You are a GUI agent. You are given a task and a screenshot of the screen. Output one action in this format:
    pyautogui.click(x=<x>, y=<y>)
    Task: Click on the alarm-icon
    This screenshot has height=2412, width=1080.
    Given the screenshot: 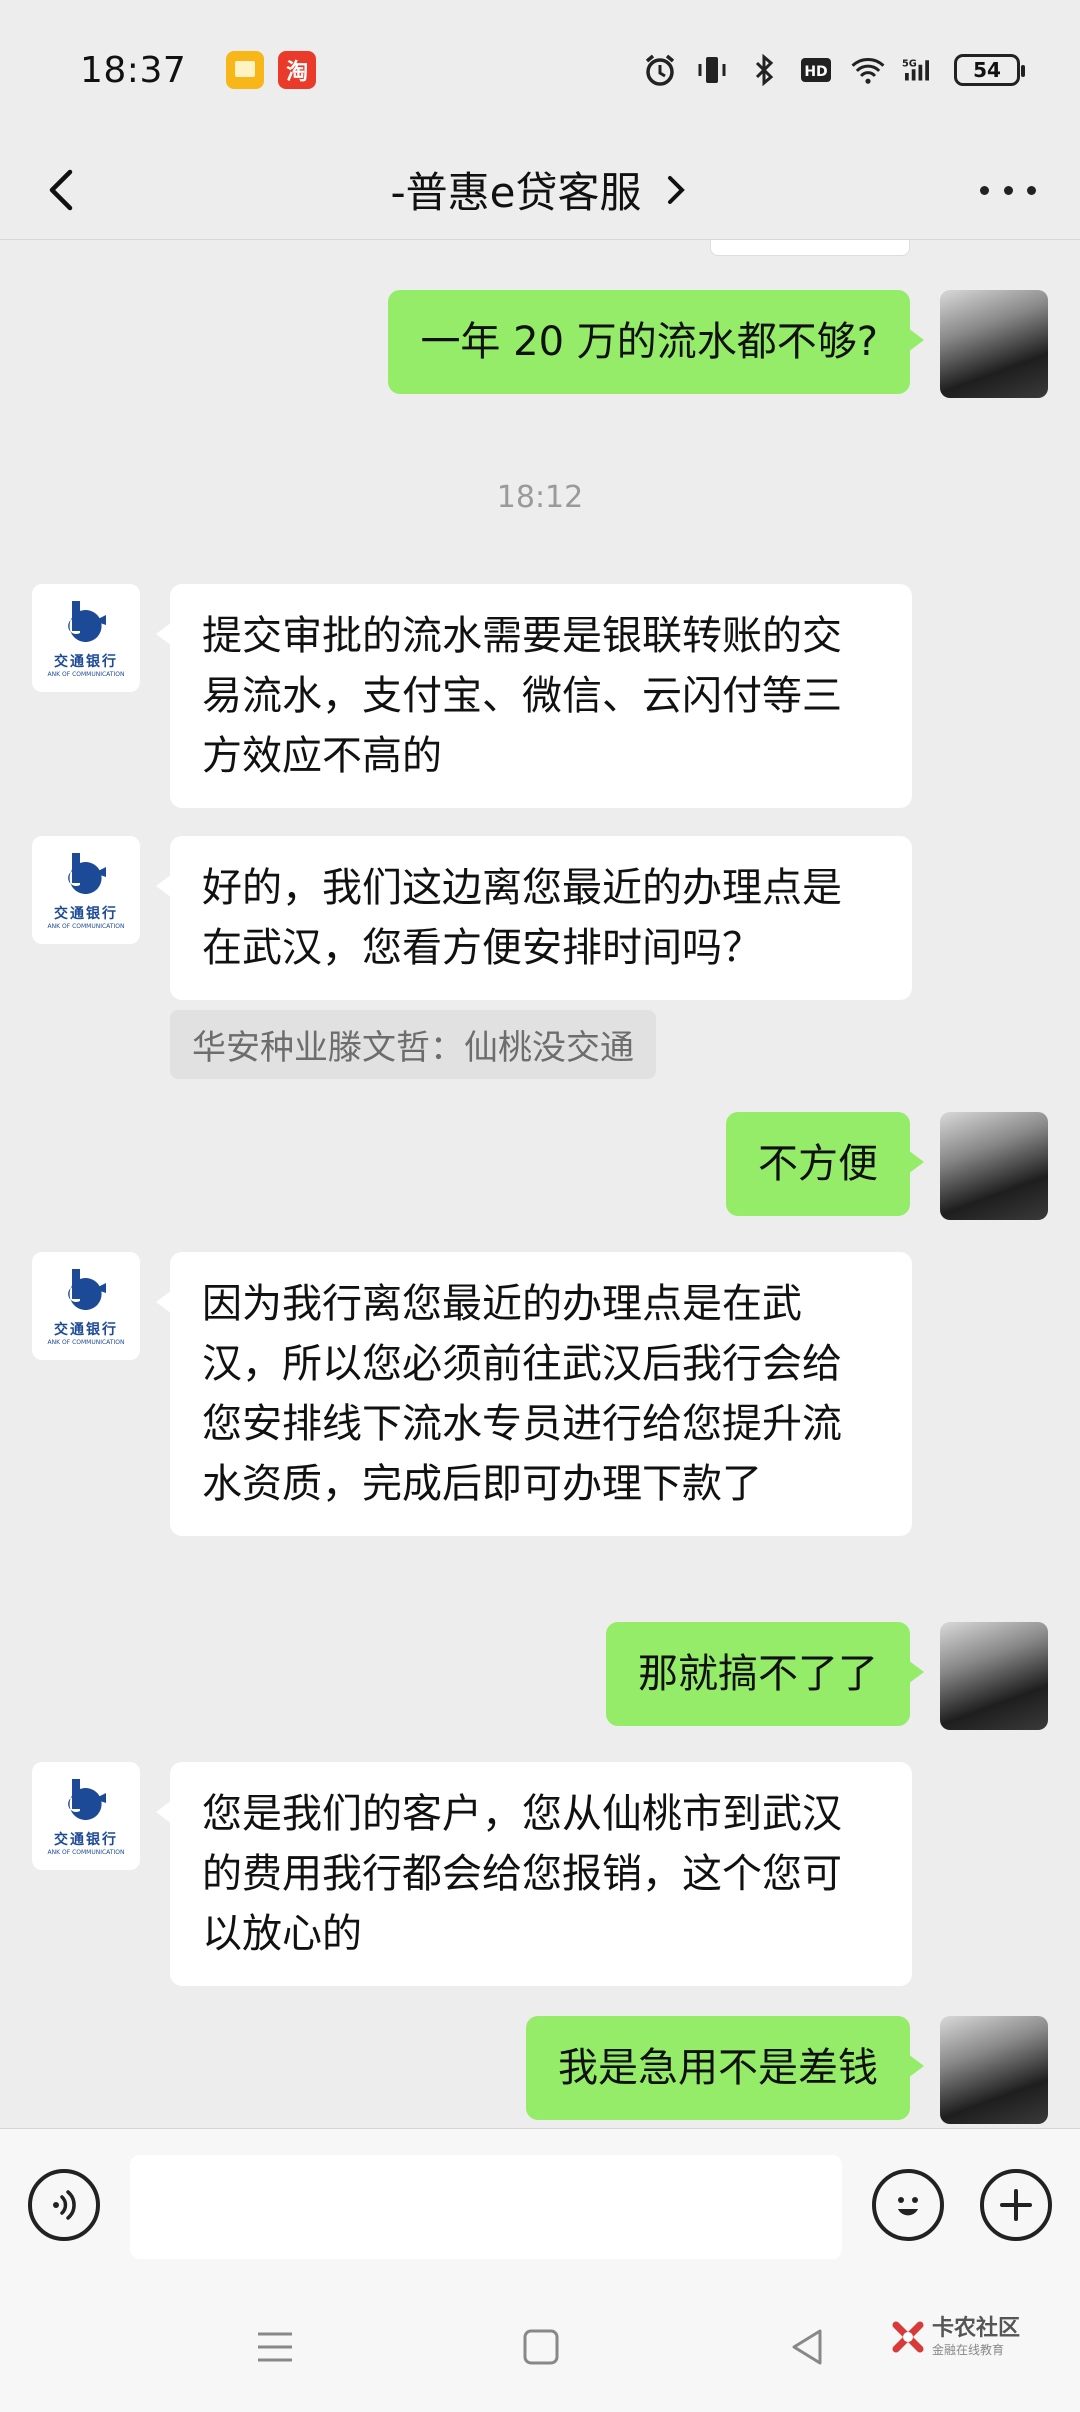 What is the action you would take?
    pyautogui.click(x=660, y=70)
    